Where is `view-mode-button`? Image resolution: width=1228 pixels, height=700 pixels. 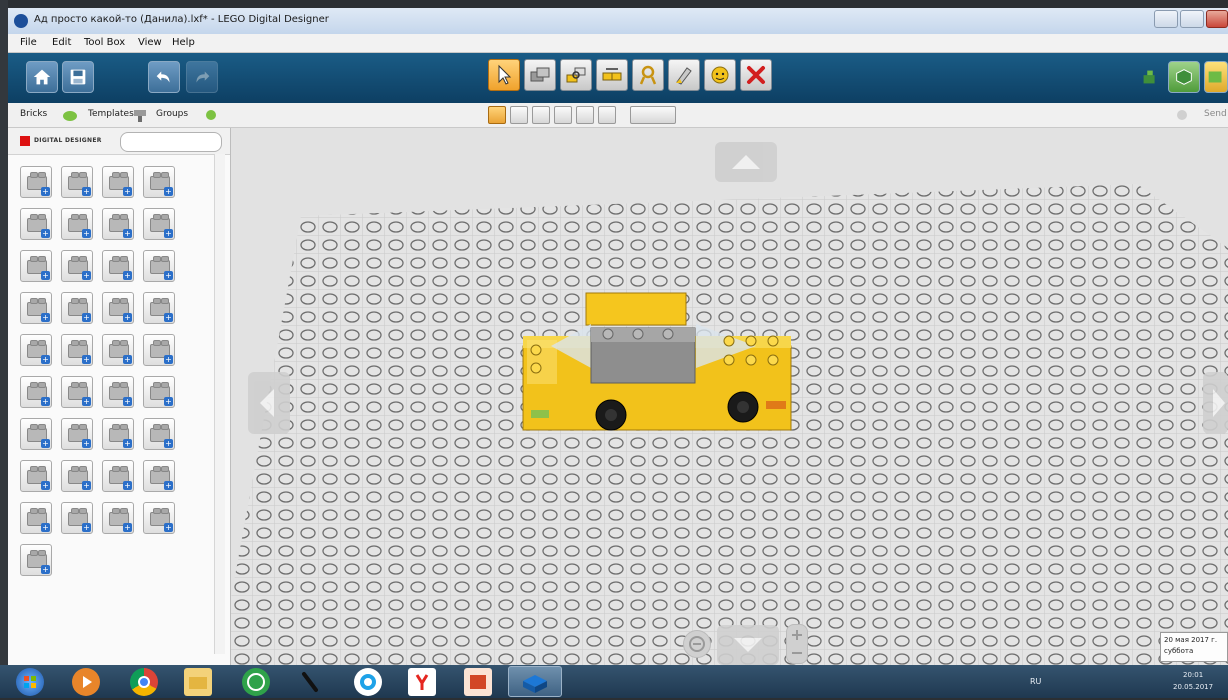 view-mode-button is located at coordinates (1184, 77).